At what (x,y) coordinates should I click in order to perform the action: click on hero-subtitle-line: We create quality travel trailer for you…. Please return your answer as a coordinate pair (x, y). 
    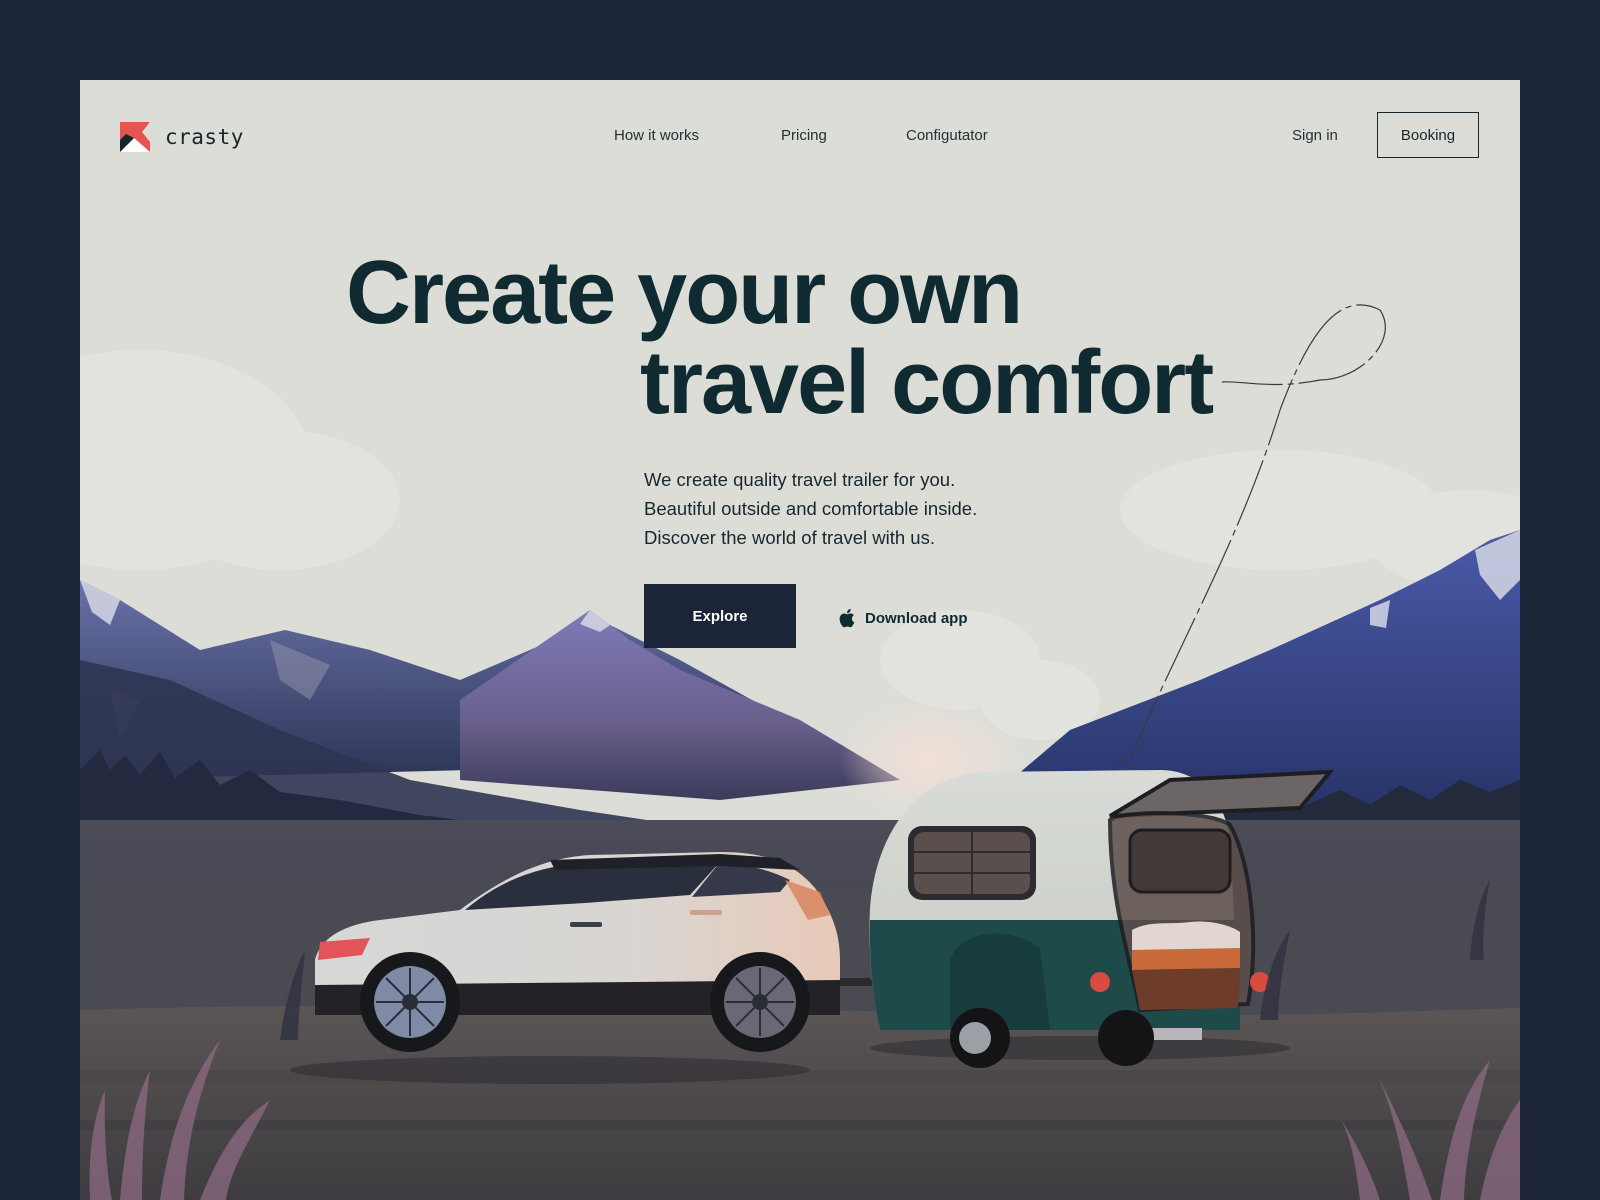
    Looking at the image, I should click on (800, 479).